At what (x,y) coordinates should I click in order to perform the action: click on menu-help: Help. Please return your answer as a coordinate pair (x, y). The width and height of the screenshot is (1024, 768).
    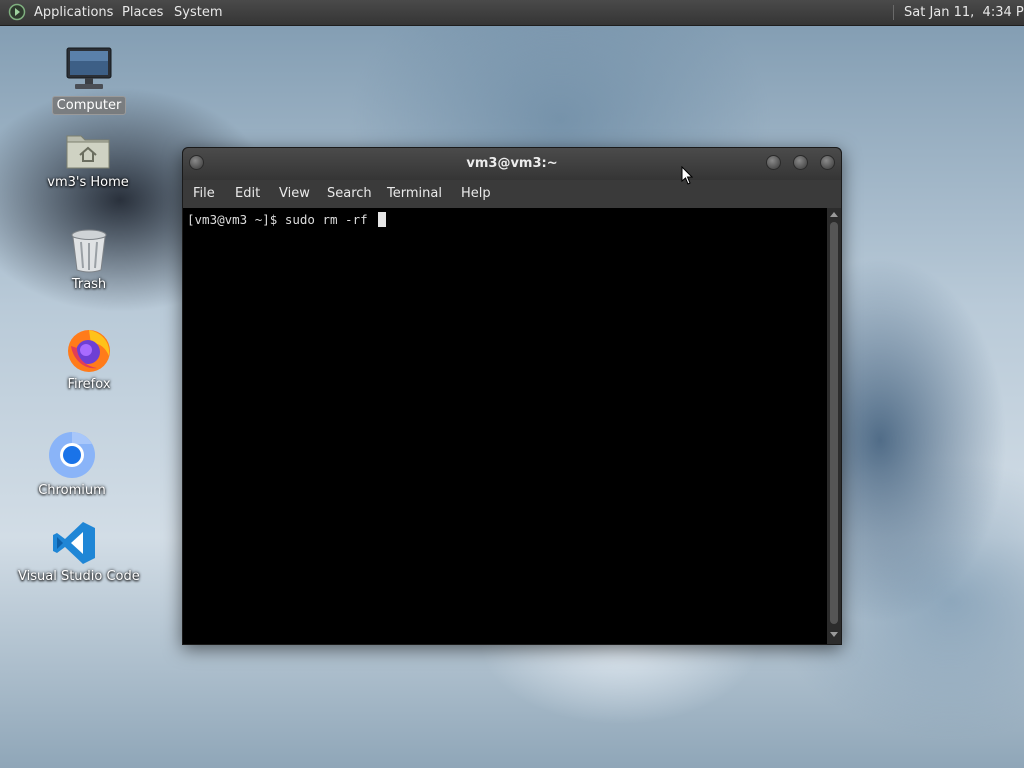
    Looking at the image, I should click on (476, 193).